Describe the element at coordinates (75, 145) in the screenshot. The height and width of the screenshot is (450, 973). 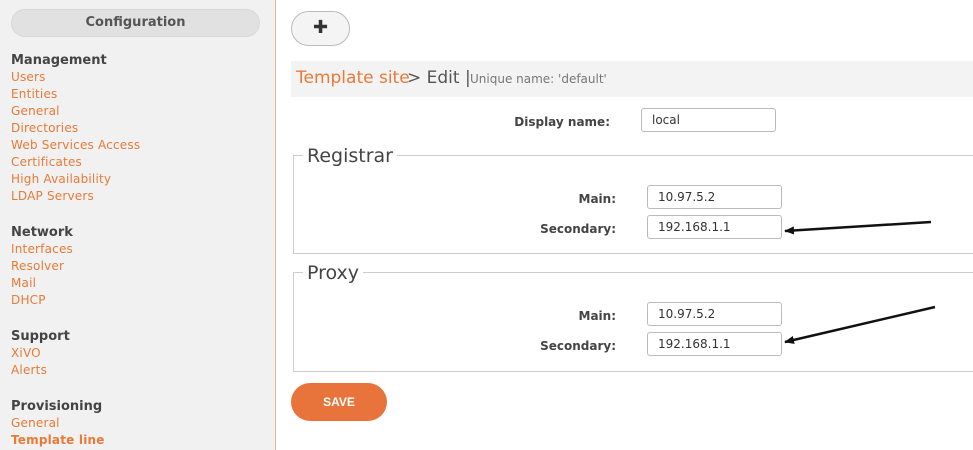
I see `sidebar-item-web-services-access: Web Services Access` at that location.